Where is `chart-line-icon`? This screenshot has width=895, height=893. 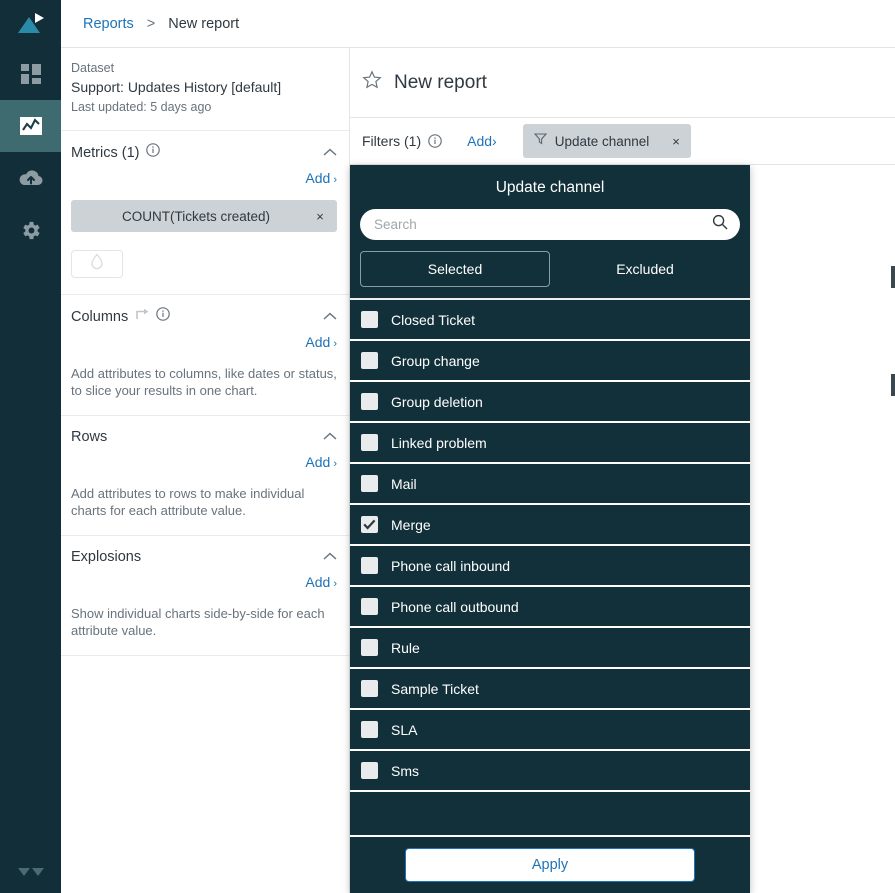
chart-line-icon is located at coordinates (31, 126).